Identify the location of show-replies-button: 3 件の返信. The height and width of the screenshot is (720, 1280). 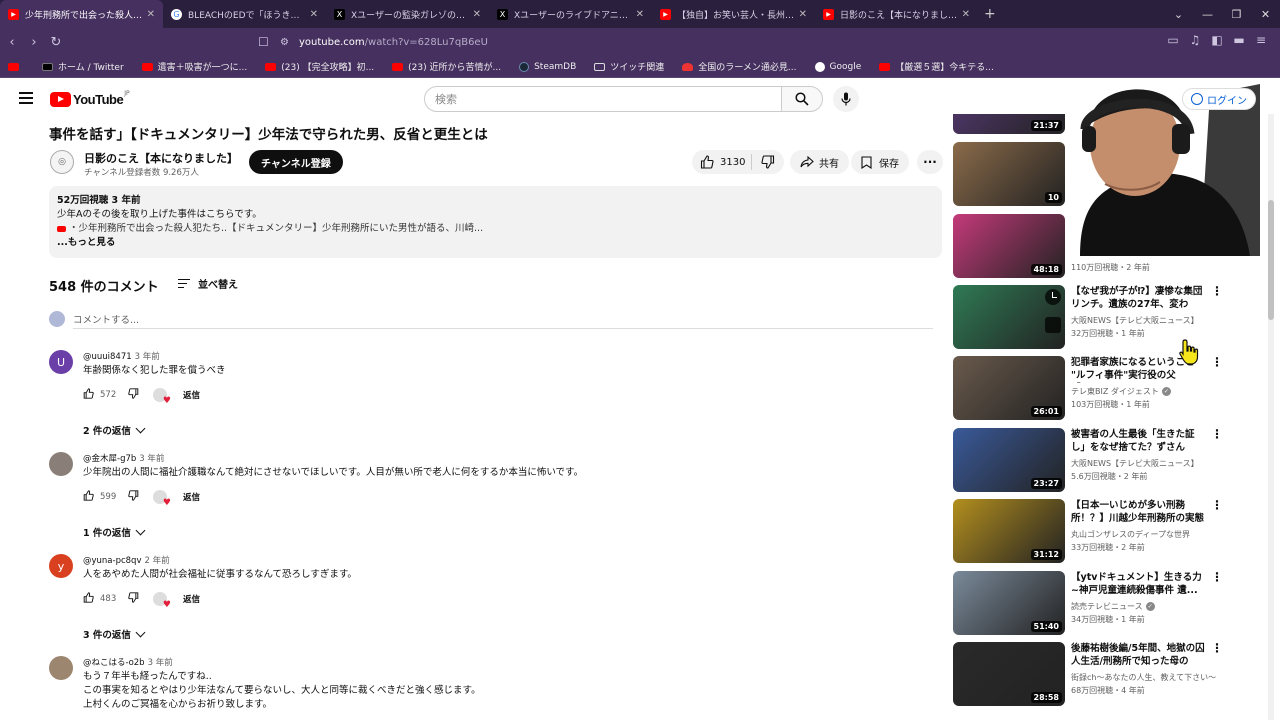
(114, 634).